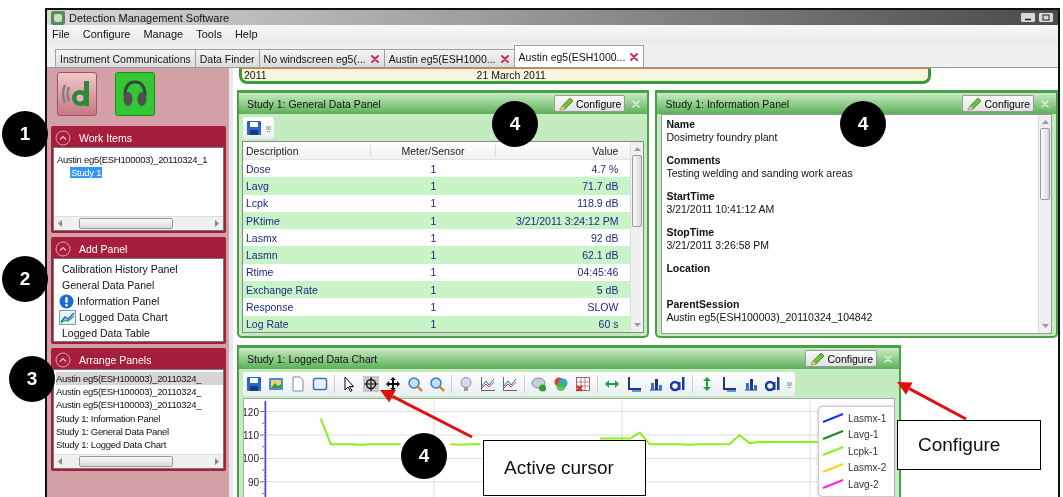 The image size is (1063, 497). I want to click on table-cell-text: 3/21/2011 3:24:12 PM, so click(567, 220).